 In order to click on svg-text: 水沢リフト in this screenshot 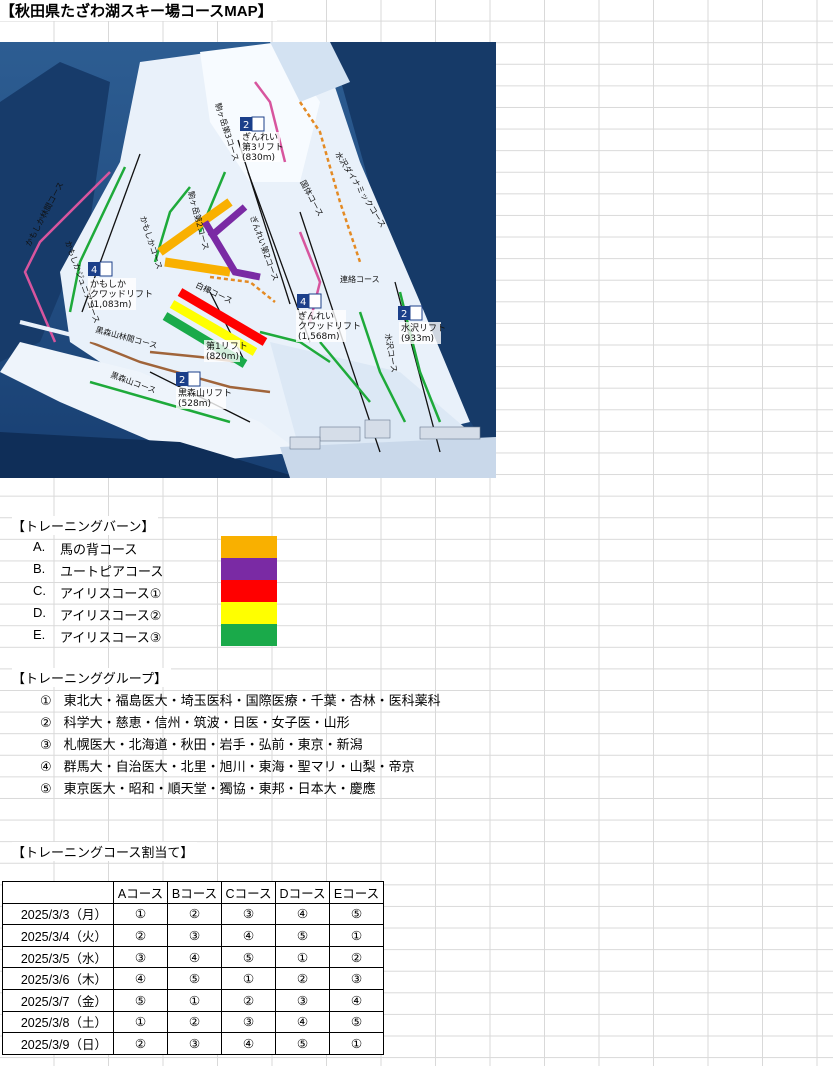, I will do `click(423, 328)`.